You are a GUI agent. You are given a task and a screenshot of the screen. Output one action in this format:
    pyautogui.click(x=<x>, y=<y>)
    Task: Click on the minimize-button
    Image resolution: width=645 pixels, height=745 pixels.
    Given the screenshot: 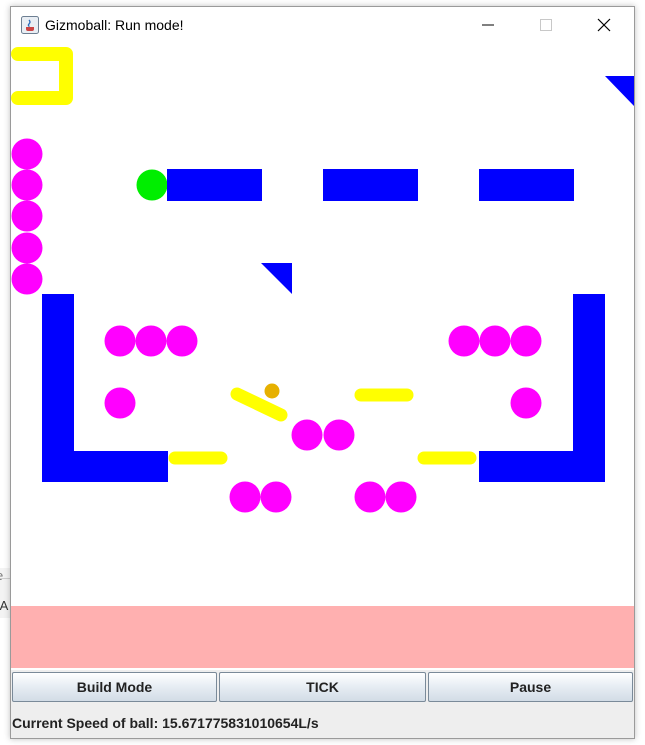 What is the action you would take?
    pyautogui.click(x=489, y=25)
    